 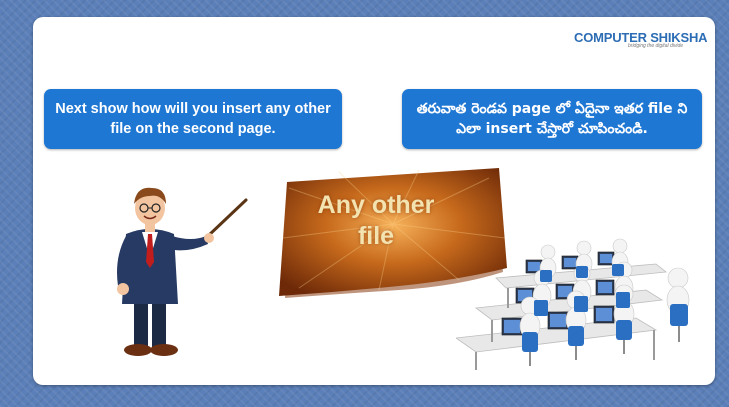 What do you see at coordinates (376, 205) in the screenshot?
I see `banner-line1: Any other` at bounding box center [376, 205].